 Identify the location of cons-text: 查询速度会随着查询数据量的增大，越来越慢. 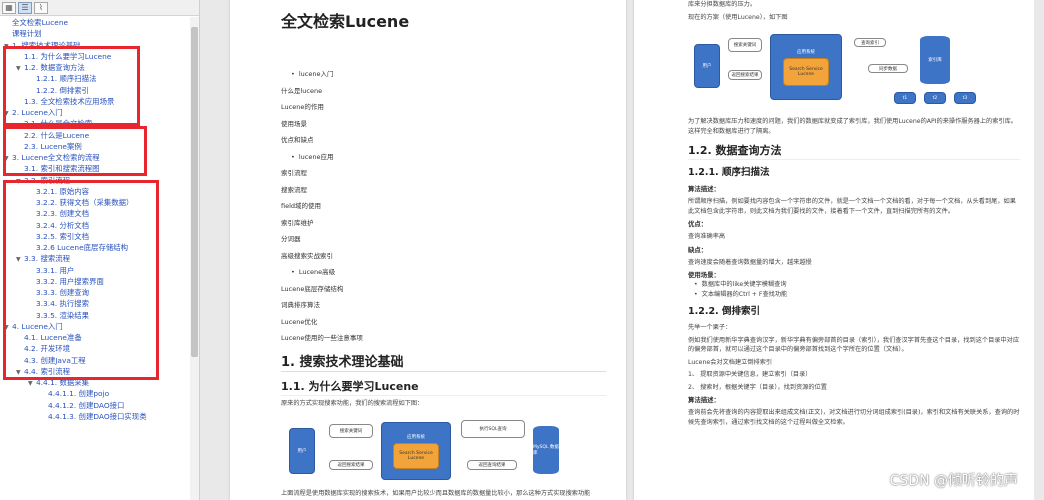
(750, 262).